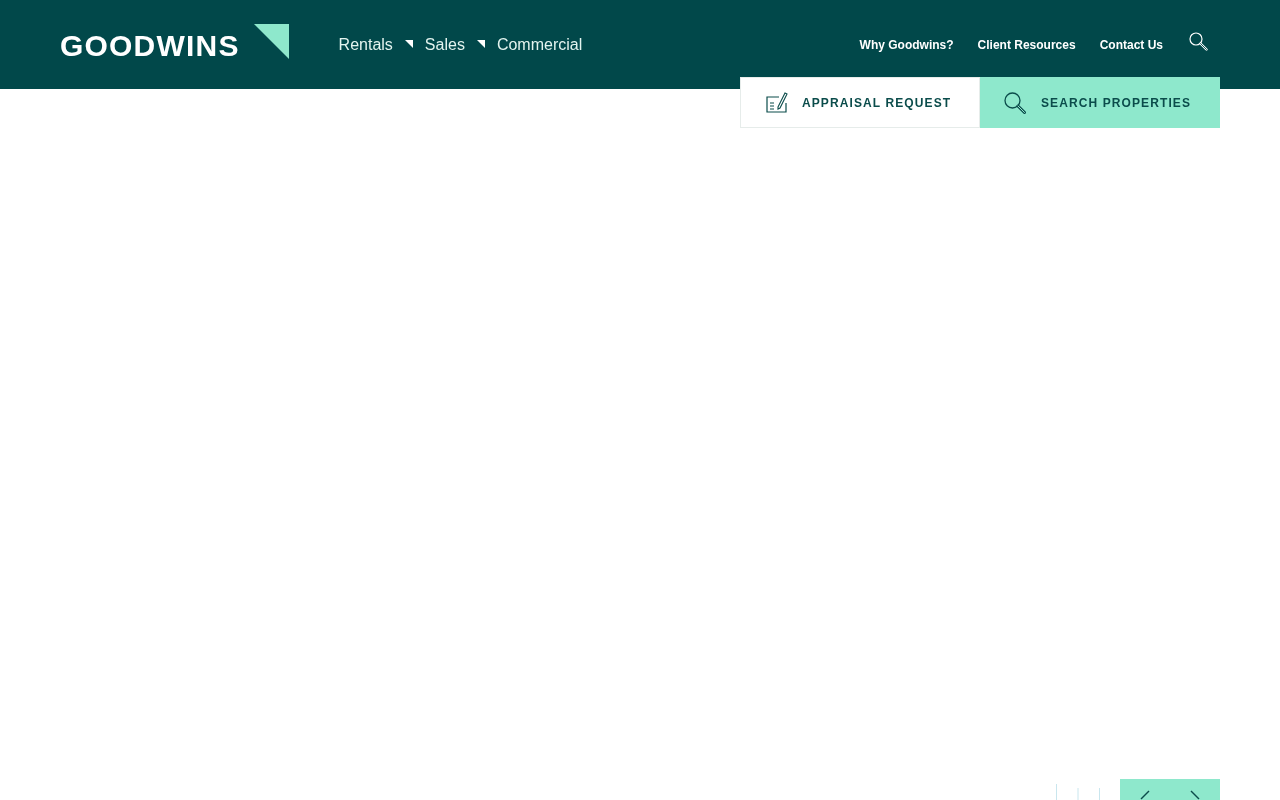  What do you see at coordinates (1195, 795) in the screenshot?
I see `chevron-right-icon` at bounding box center [1195, 795].